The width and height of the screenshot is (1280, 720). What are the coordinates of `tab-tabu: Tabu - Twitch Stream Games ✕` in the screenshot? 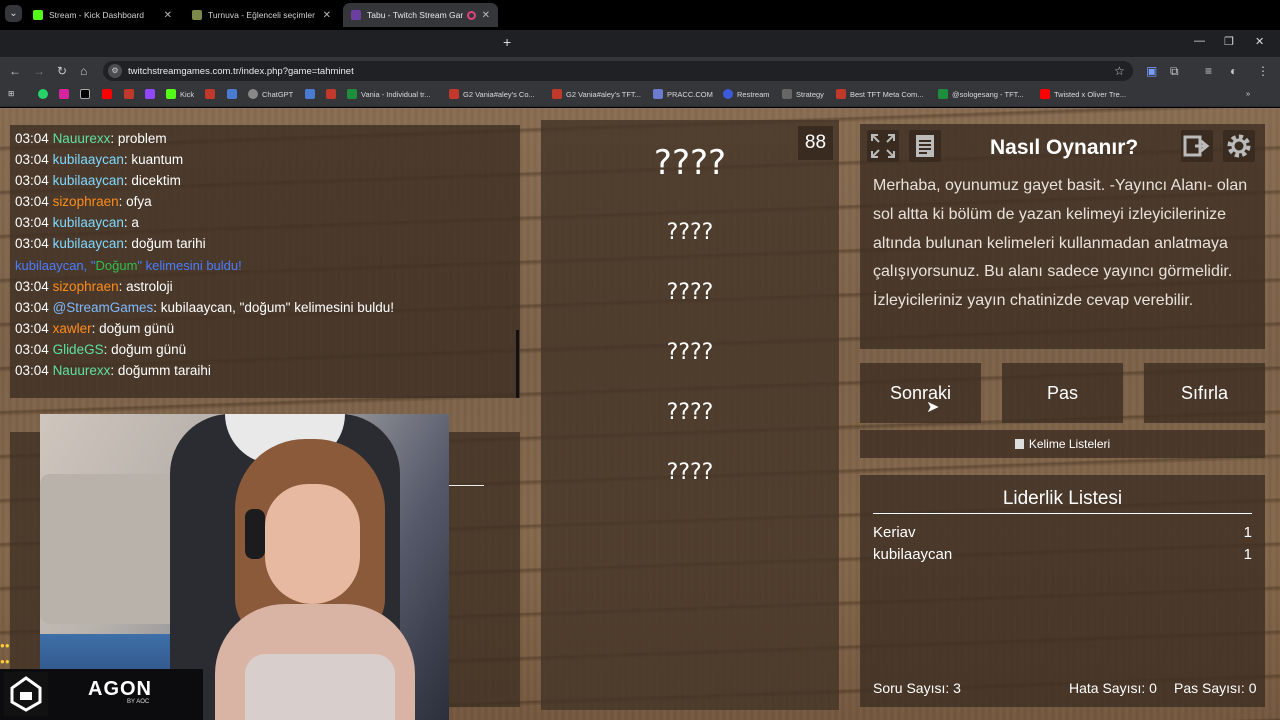 It's located at (420, 15).